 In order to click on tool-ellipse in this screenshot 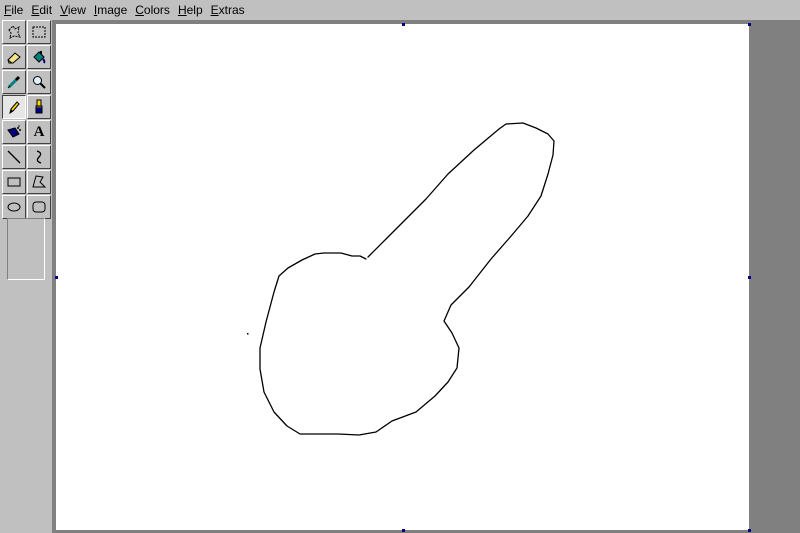, I will do `click(14, 207)`.